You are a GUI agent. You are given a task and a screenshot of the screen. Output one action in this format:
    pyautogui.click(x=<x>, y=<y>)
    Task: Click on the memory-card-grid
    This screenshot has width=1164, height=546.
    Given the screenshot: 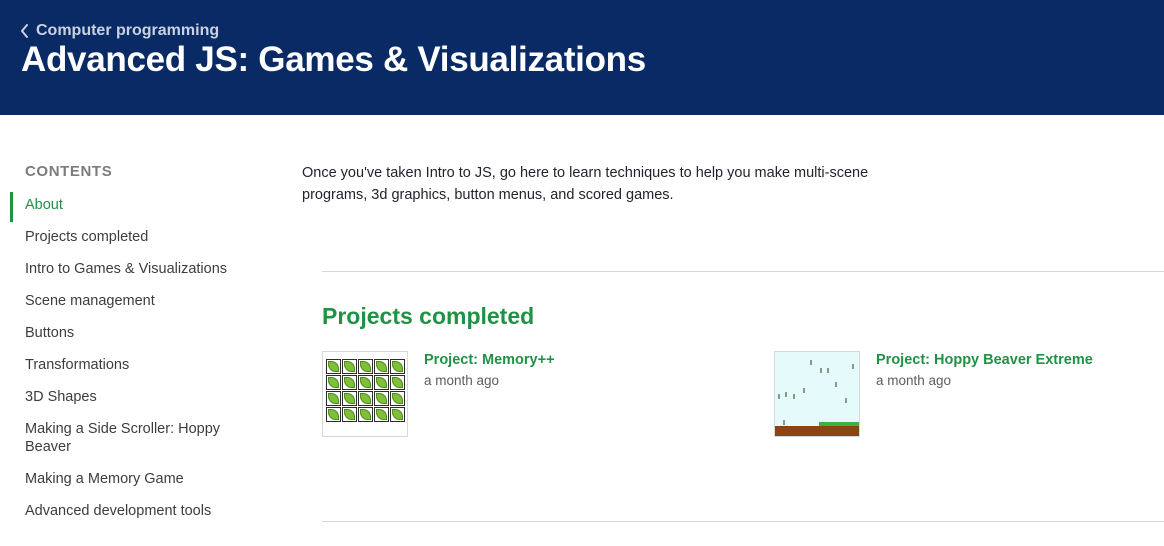 What is the action you would take?
    pyautogui.click(x=365, y=390)
    